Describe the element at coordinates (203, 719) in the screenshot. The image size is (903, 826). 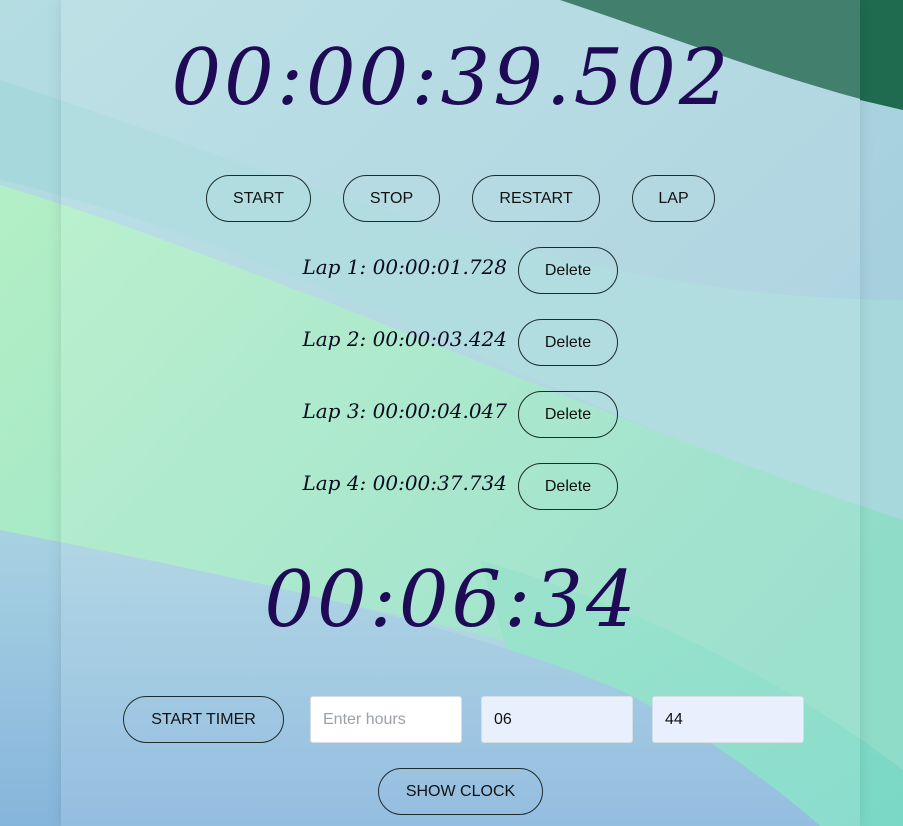
I see `start-timer-button: START TIMER` at that location.